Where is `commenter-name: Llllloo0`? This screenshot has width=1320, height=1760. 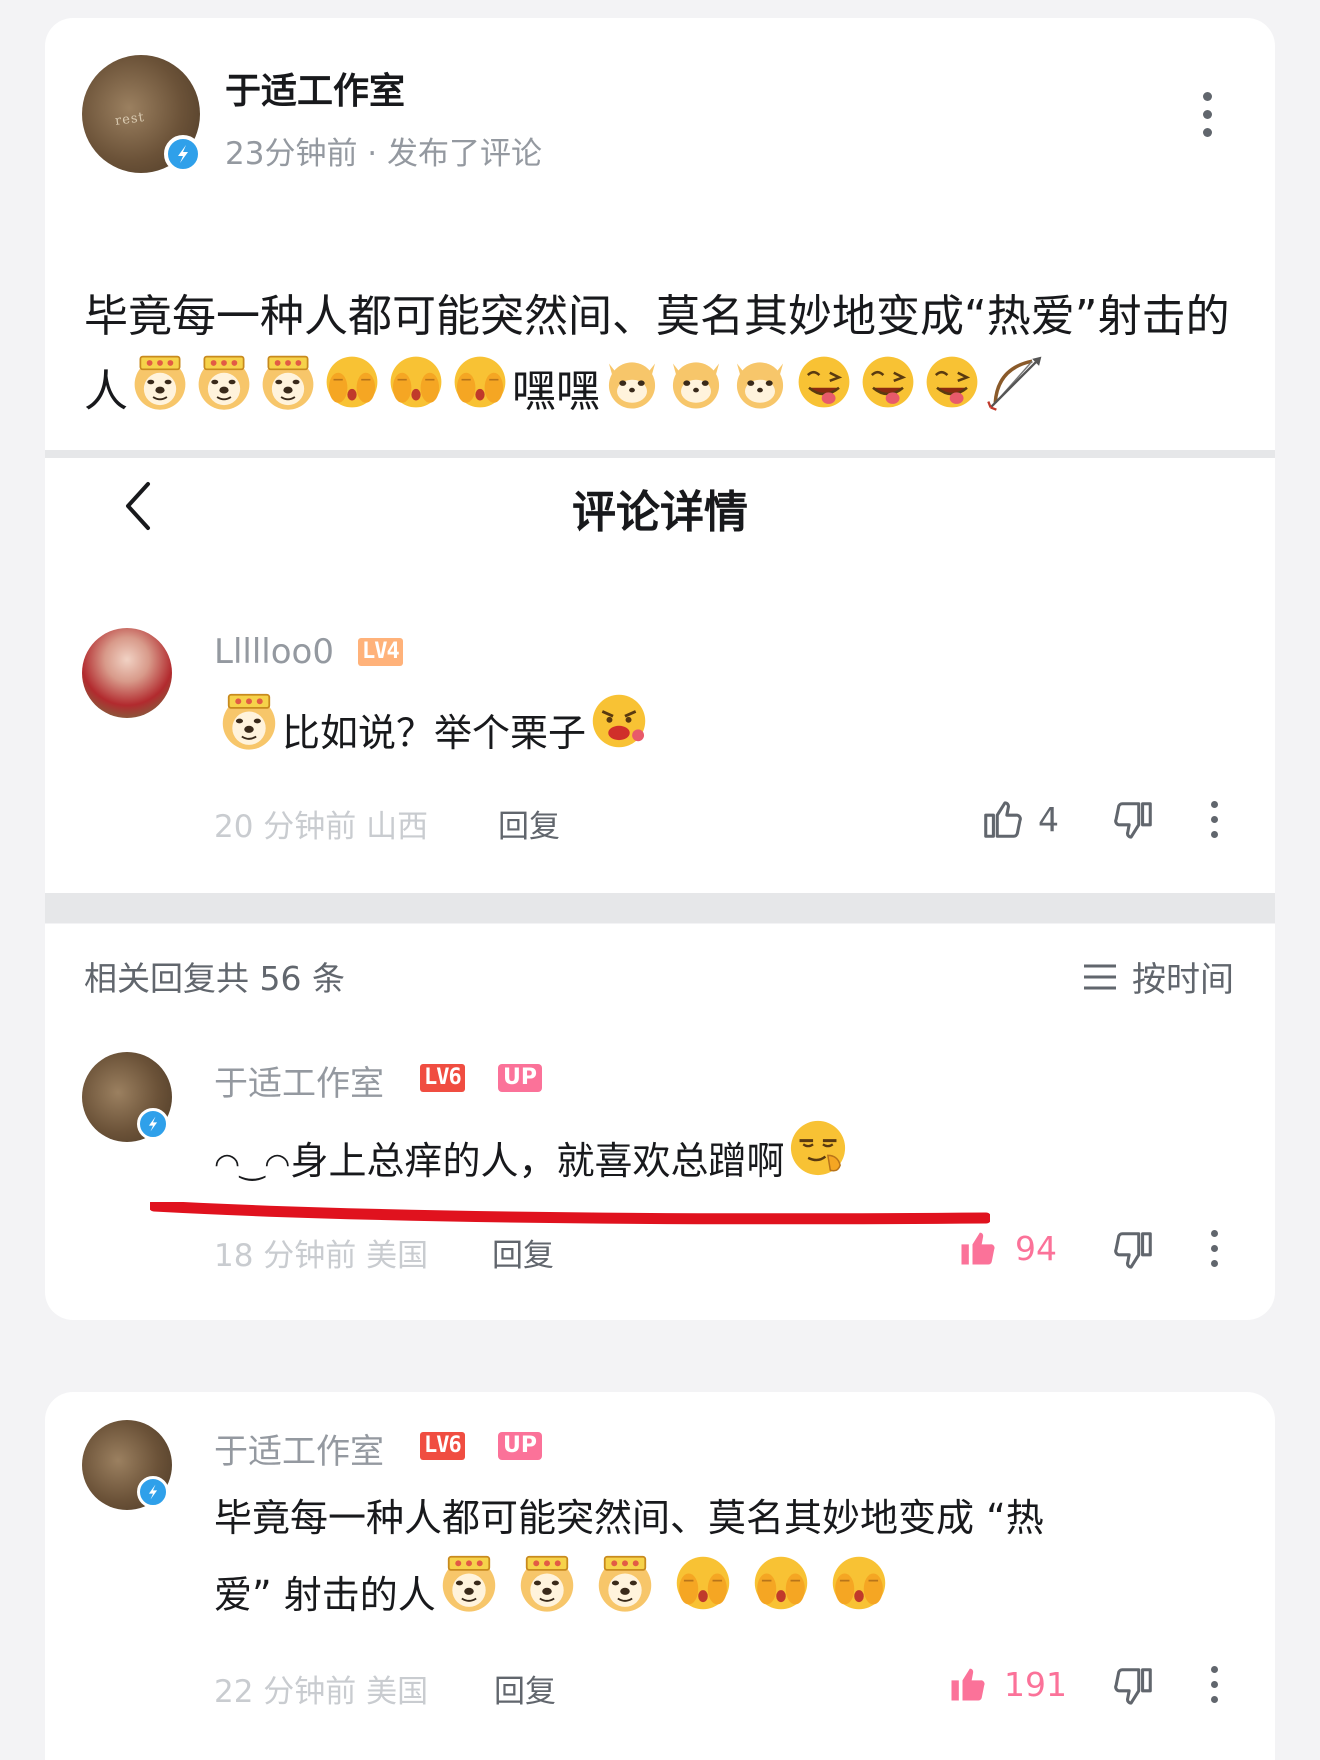 commenter-name: Llllloo0 is located at coordinates (274, 652).